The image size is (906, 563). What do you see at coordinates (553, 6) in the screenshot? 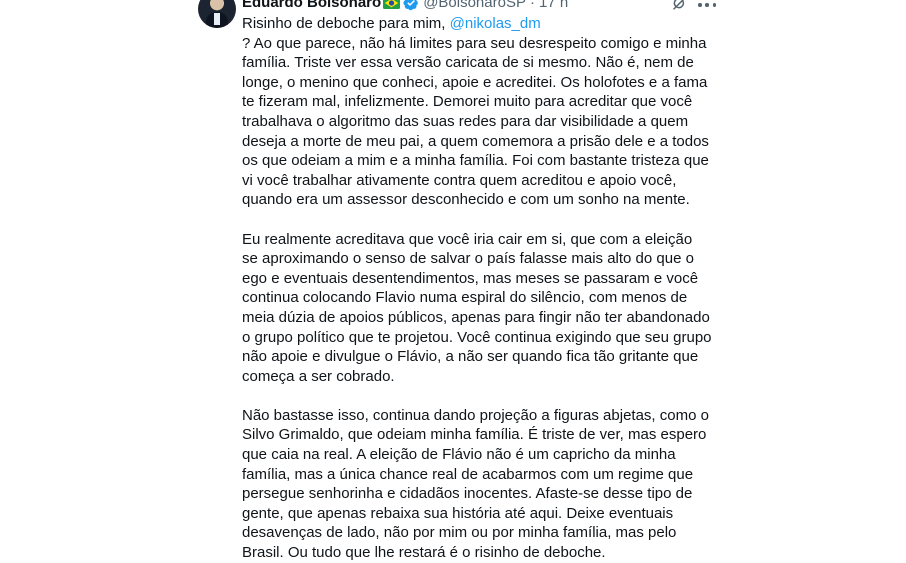
I see `timestamp: 17 h` at bounding box center [553, 6].